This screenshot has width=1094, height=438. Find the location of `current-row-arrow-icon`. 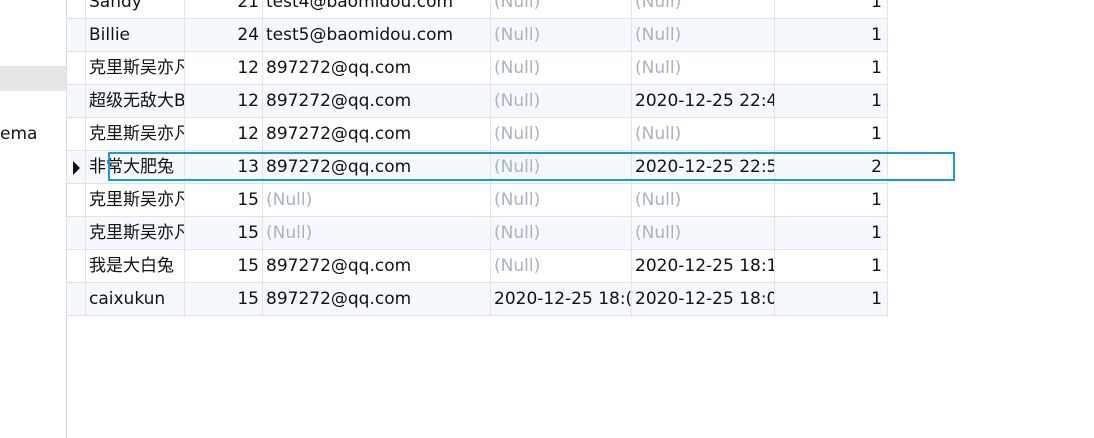

current-row-arrow-icon is located at coordinates (76, 168).